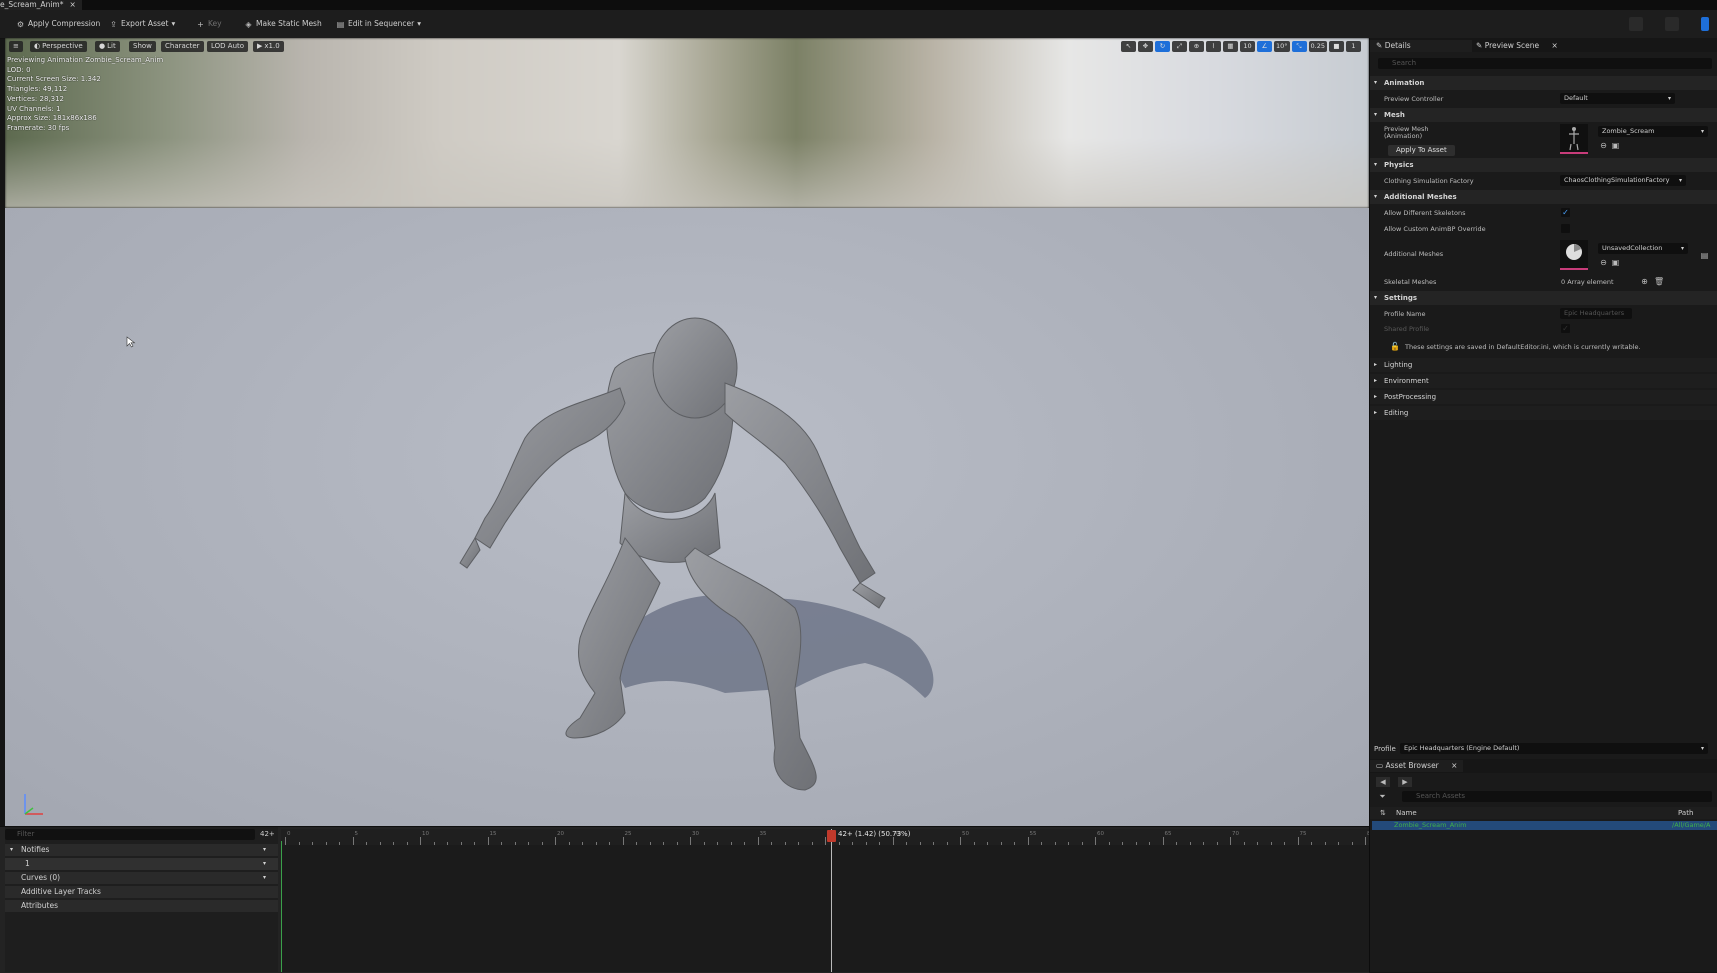  I want to click on filter-icon: ⏷, so click(1382, 796).